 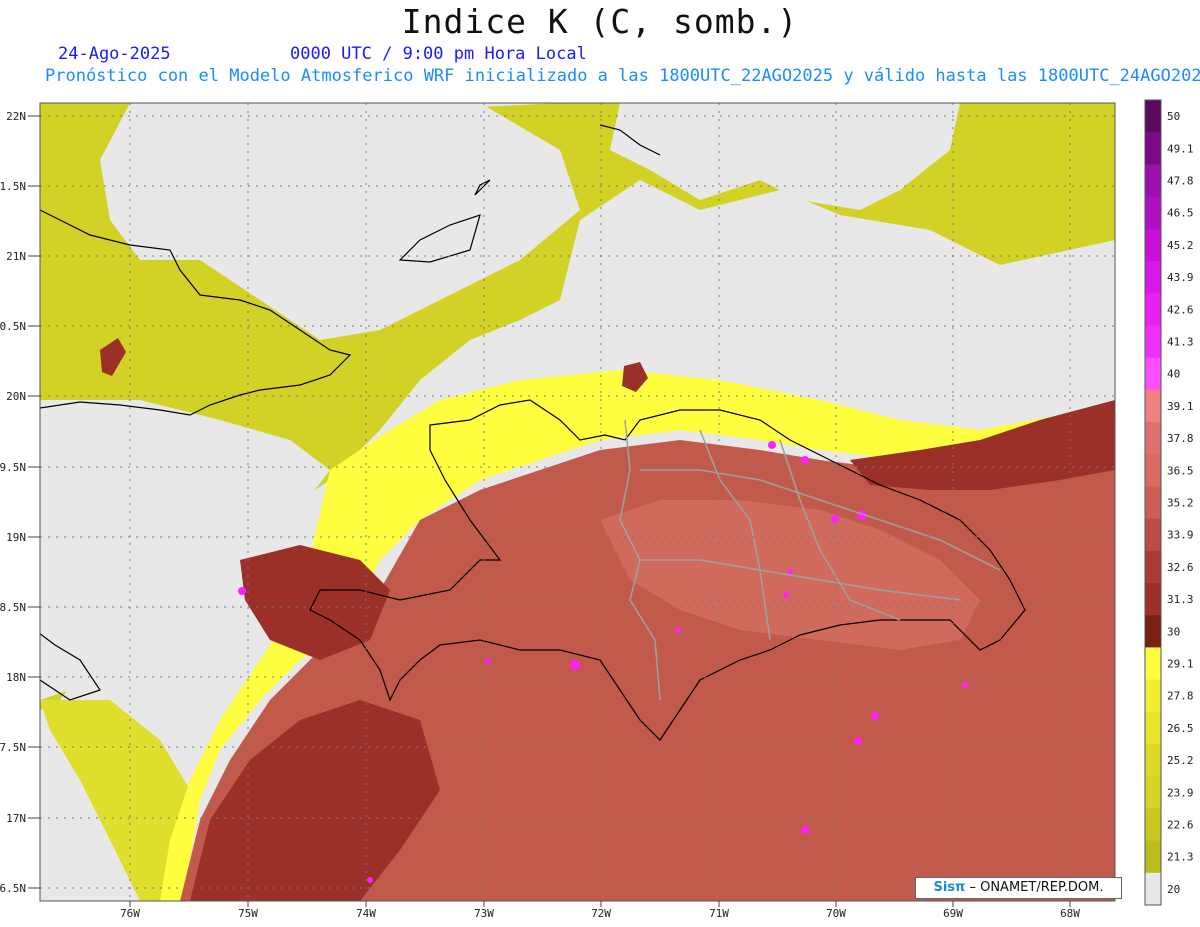 I want to click on colorbar-label: 22.6, so click(x=1180, y=825).